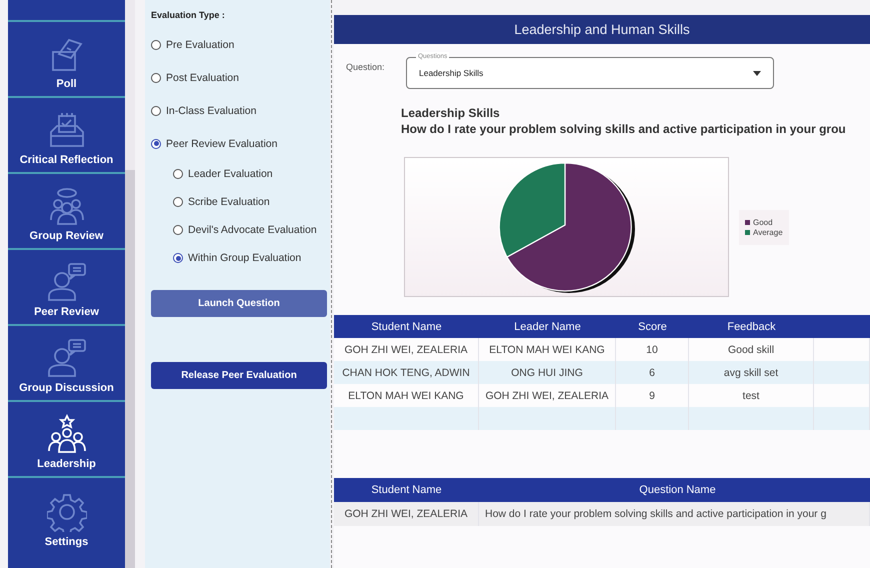 This screenshot has width=870, height=568. What do you see at coordinates (451, 73) in the screenshot?
I see `dropdown-value: Leadership Skills` at bounding box center [451, 73].